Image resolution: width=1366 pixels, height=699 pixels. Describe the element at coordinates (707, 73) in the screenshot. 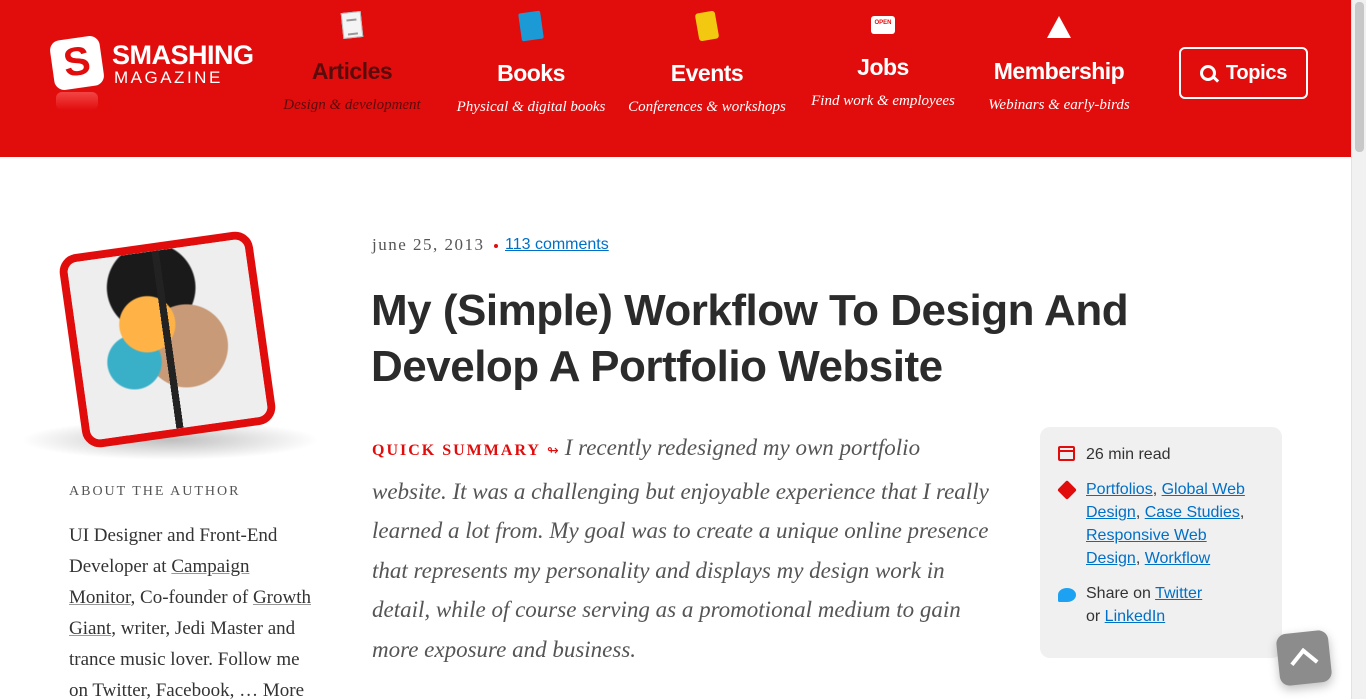

I see `nav-events-label: Events` at that location.